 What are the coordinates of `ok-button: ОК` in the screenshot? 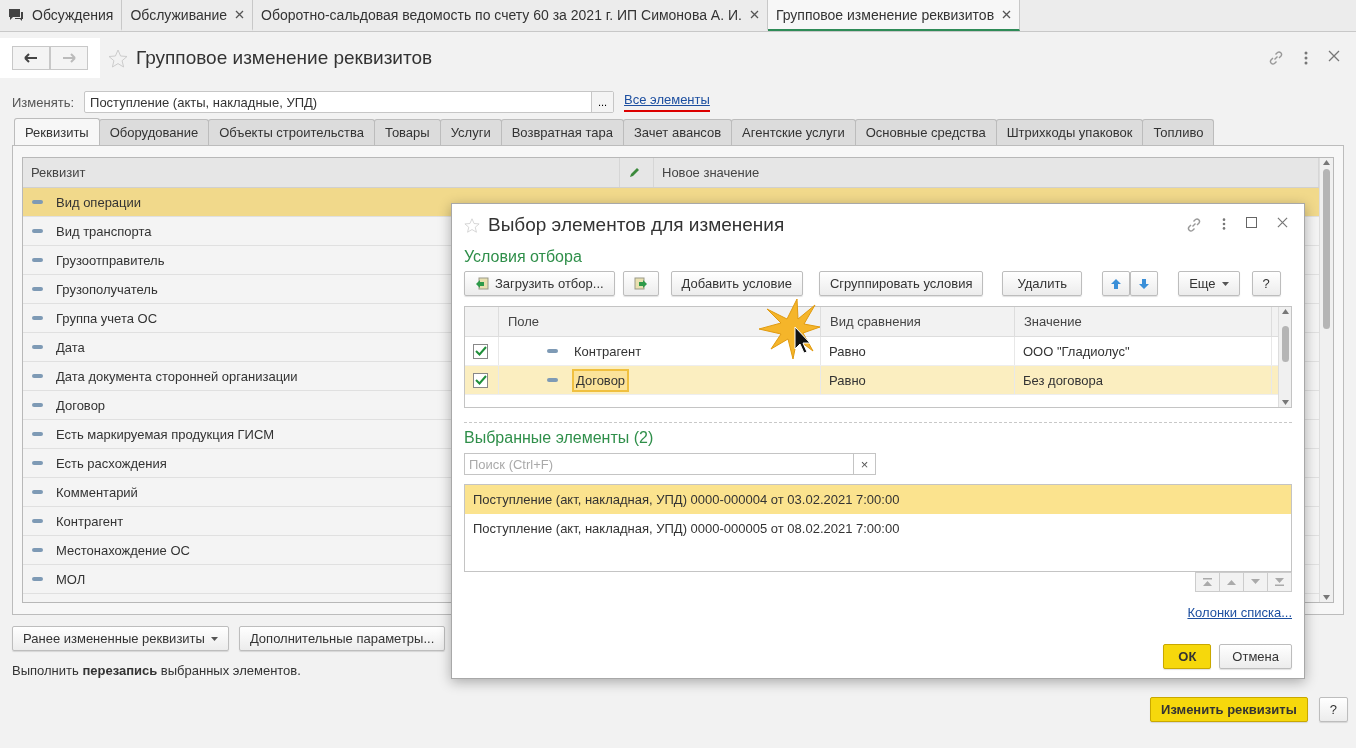 It's located at (1187, 656).